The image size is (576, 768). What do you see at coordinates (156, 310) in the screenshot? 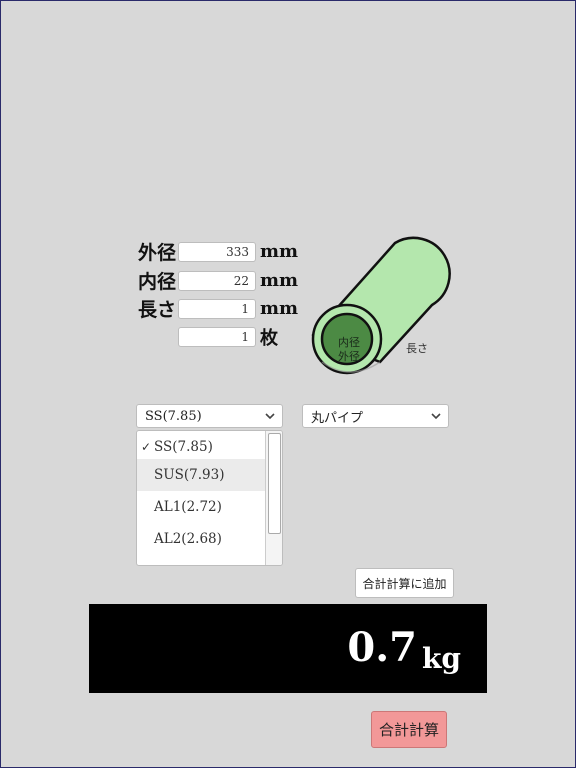
I see `length-label: 長さ` at bounding box center [156, 310].